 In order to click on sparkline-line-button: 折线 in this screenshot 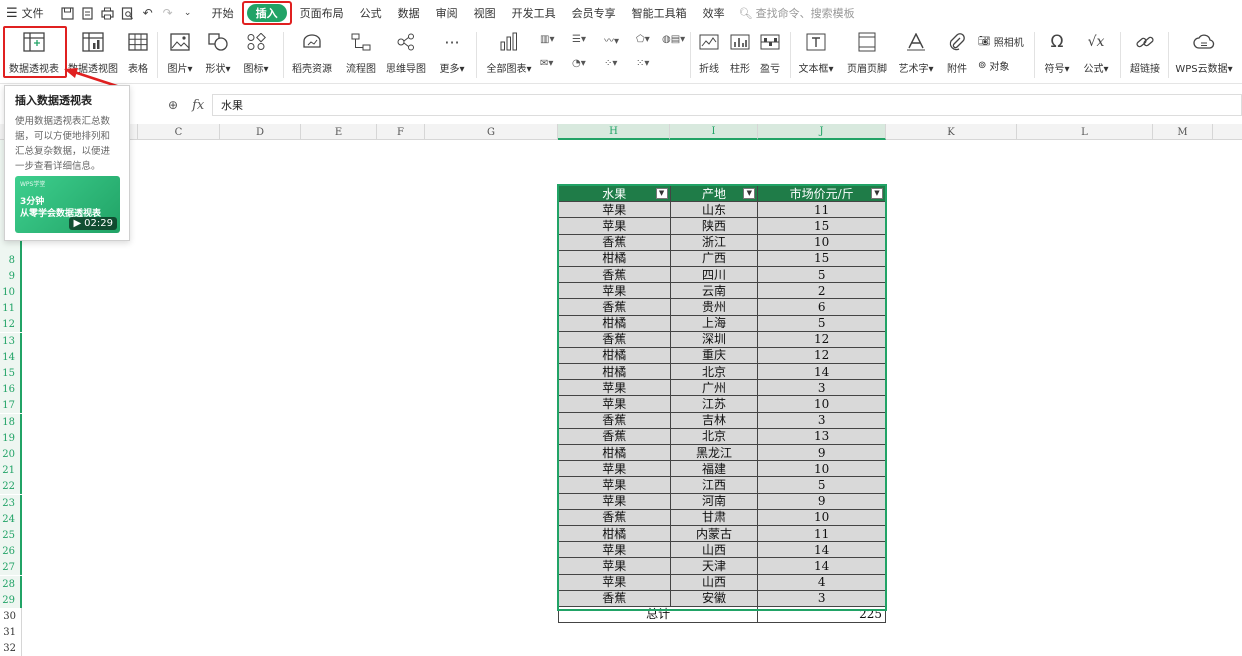, I will do `click(709, 51)`.